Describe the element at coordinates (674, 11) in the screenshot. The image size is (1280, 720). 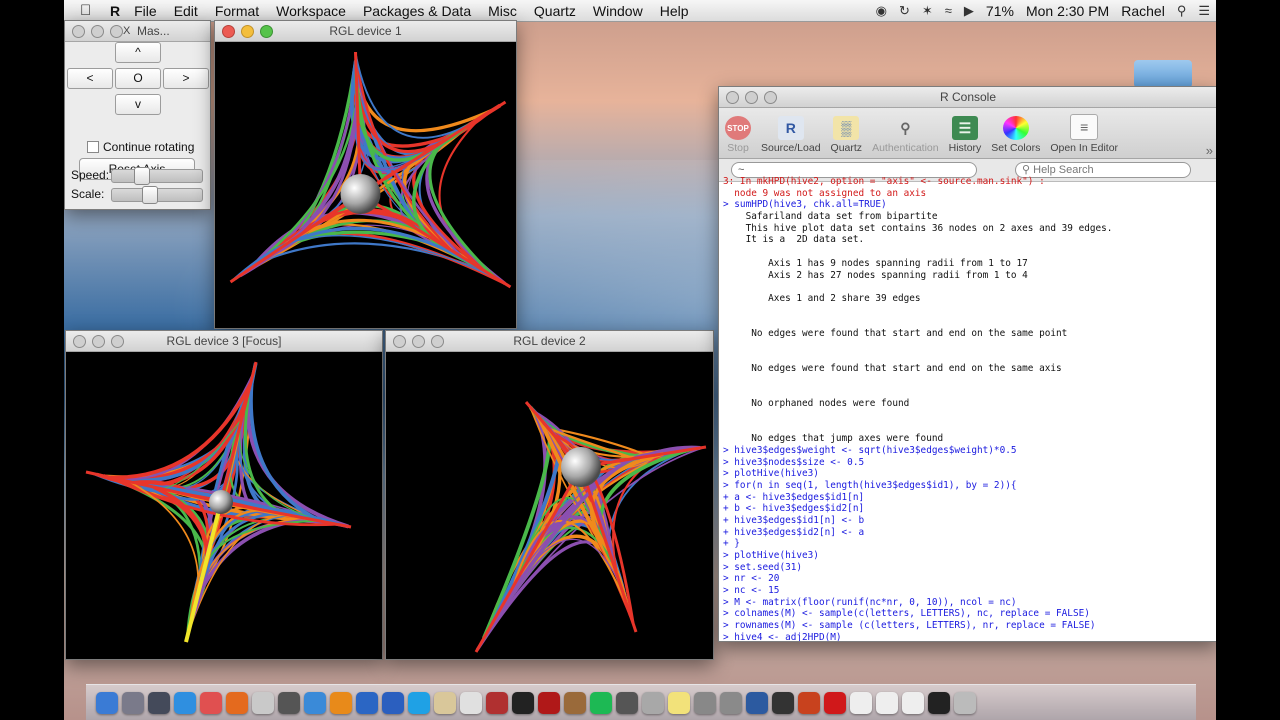
I see `menu-help: Help` at that location.